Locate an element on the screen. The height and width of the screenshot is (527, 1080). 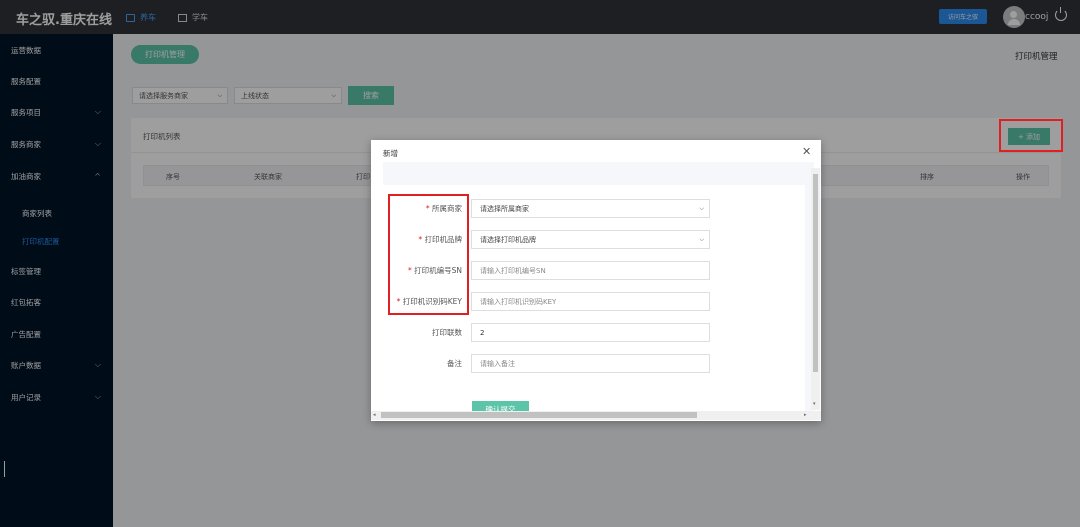
horizontal-scrollbar: ◂ ▸ is located at coordinates (596, 415).